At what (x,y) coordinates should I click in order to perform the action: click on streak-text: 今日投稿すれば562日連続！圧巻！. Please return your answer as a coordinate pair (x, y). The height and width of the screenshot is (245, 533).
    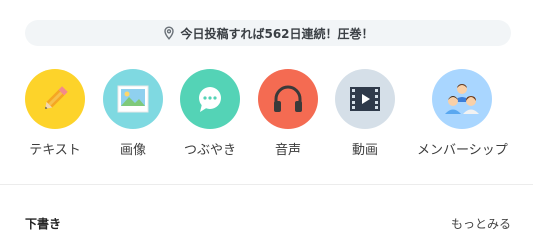
    Looking at the image, I should click on (277, 33).